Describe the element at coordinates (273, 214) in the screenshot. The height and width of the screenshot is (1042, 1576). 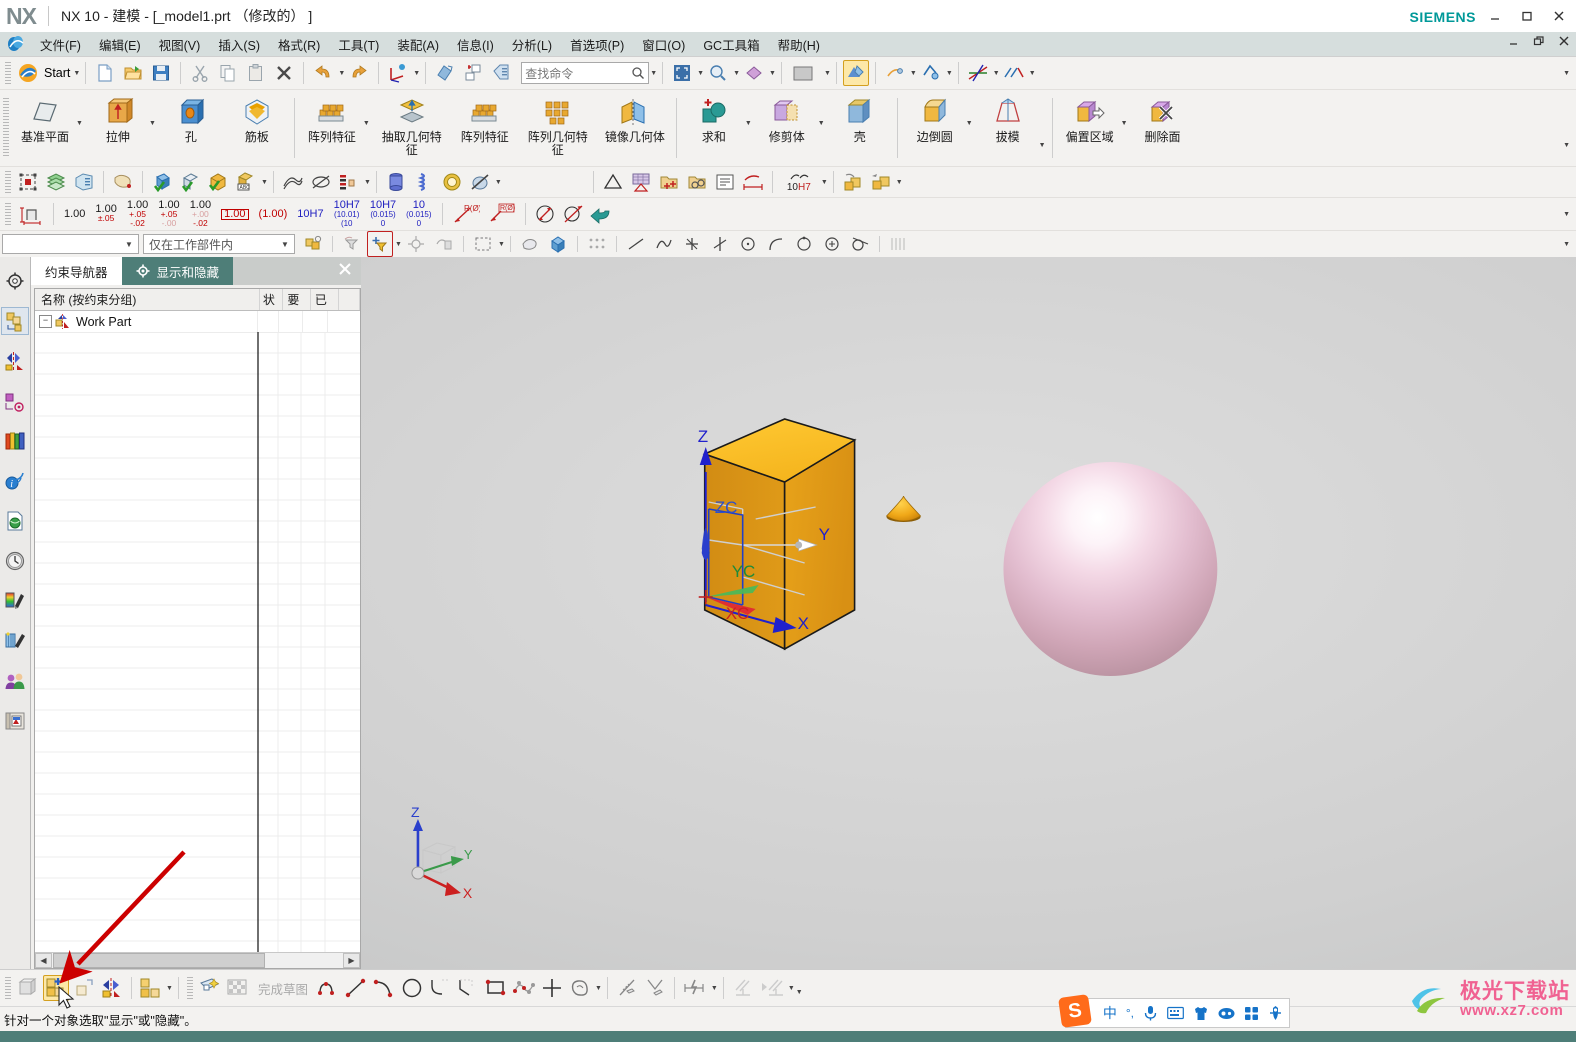
I see `tol-reference: (1.00)` at that location.